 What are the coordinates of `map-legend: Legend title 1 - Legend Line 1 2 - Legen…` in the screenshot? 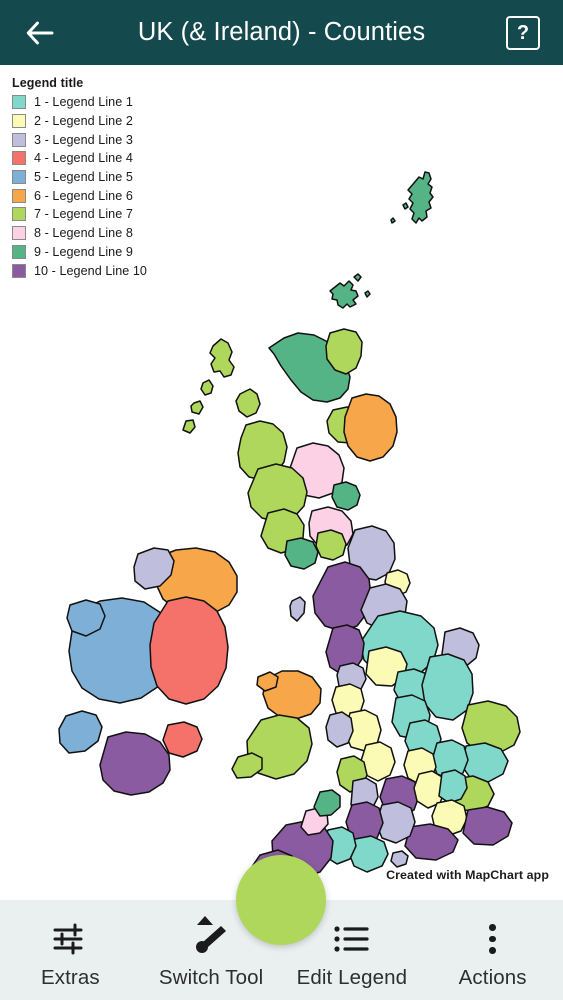 It's located at (78, 178).